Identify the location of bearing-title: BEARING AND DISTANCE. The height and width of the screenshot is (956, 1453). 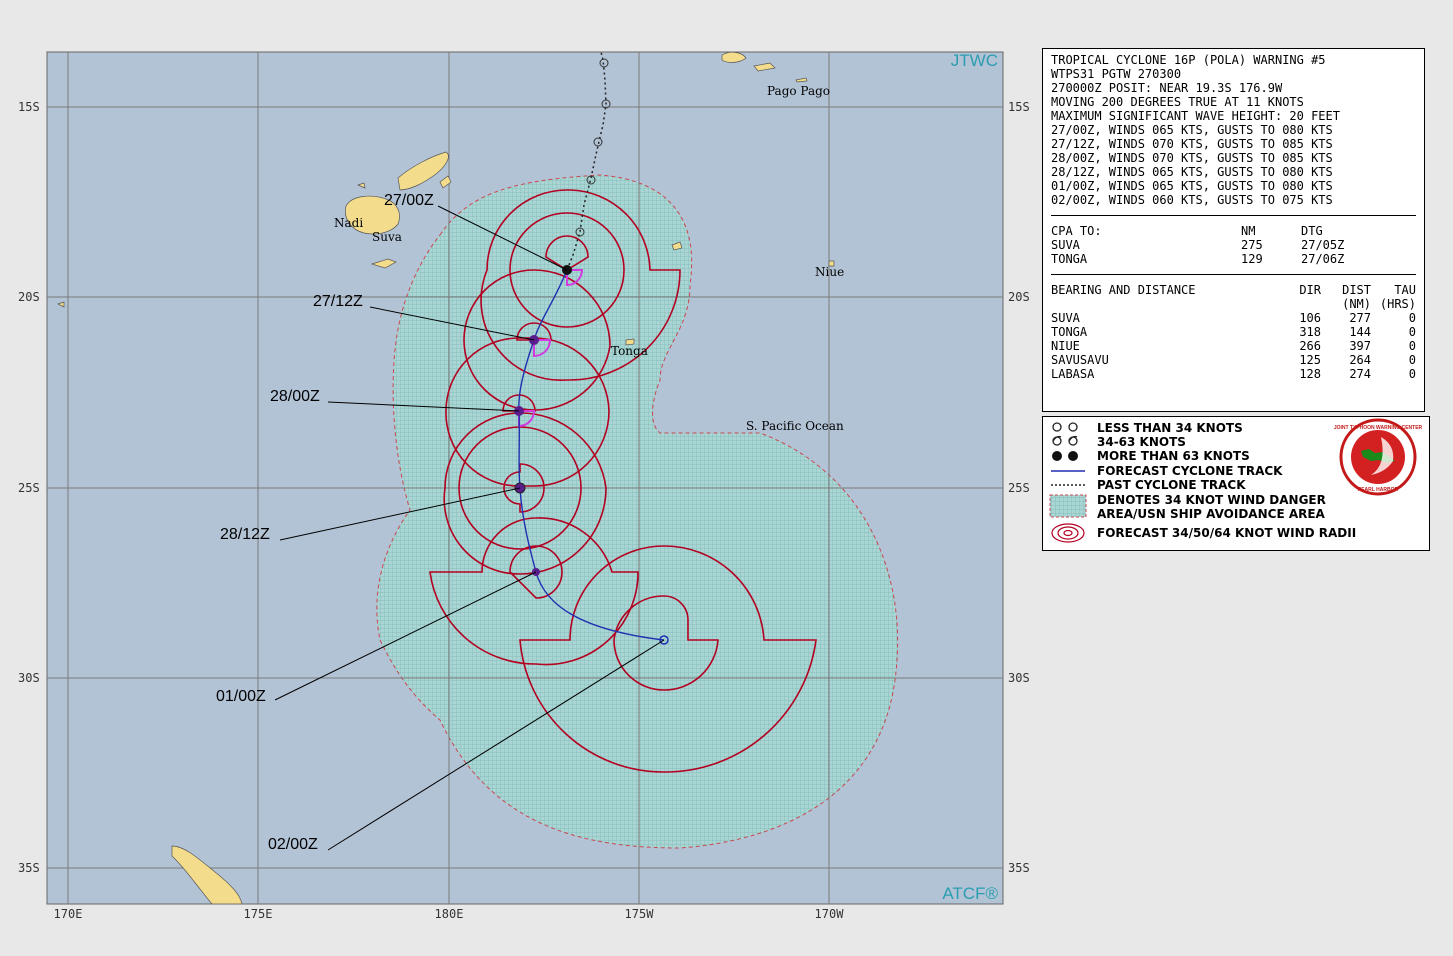
(1123, 290).